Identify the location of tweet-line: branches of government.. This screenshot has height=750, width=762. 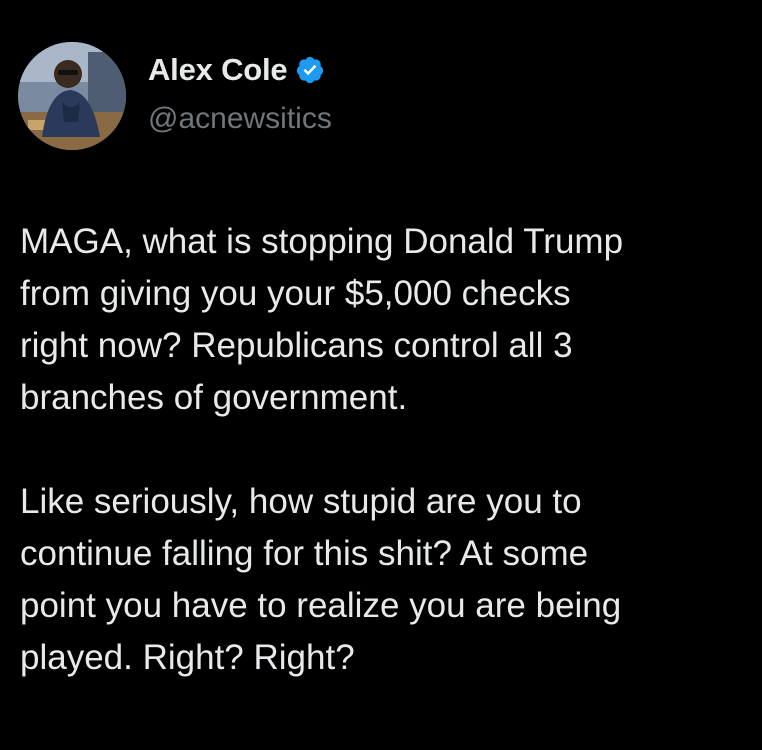
(214, 397).